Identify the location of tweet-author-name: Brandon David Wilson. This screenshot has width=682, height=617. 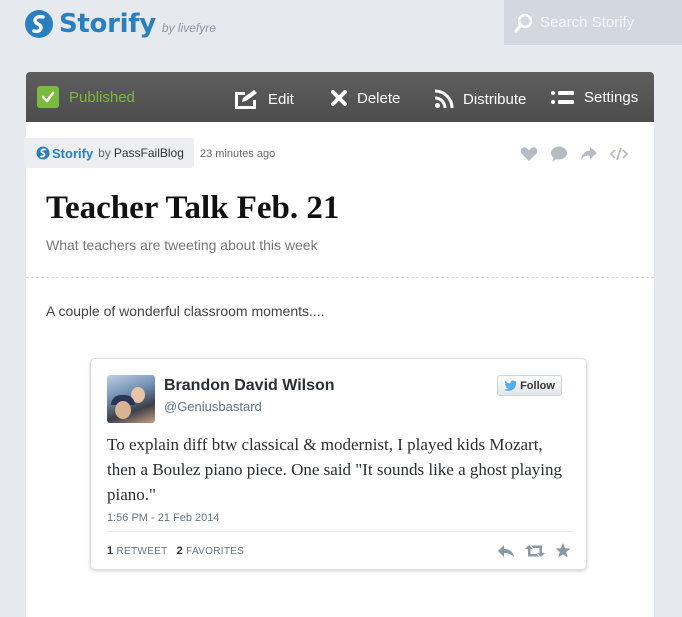
(249, 386).